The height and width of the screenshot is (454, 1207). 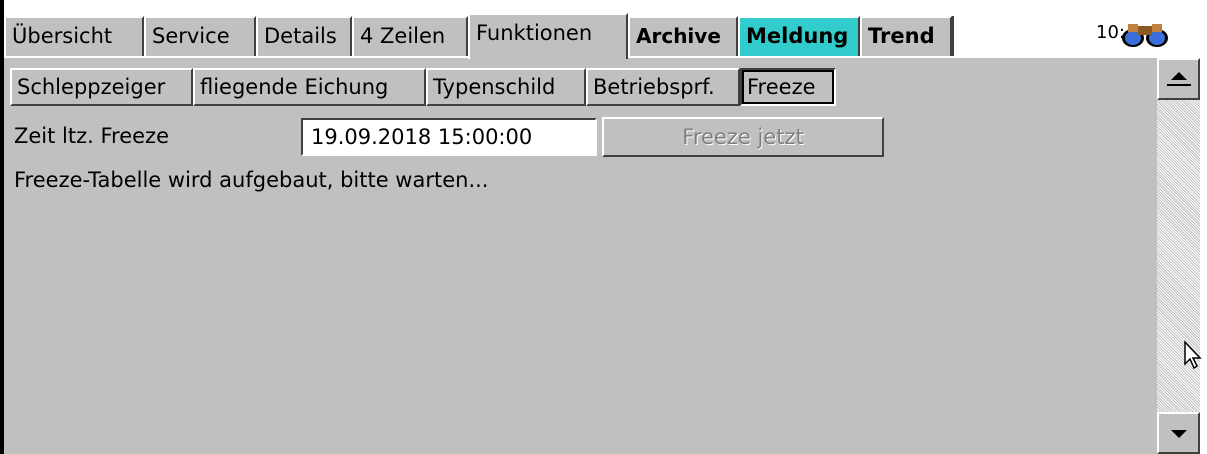 I want to click on tab-archive: Archive, so click(x=683, y=36).